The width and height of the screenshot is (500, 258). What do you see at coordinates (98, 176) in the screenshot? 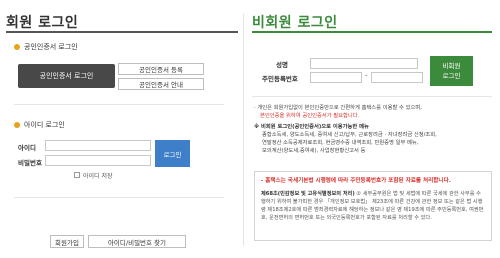
I see `remember-id-label: 아이디 저장` at bounding box center [98, 176].